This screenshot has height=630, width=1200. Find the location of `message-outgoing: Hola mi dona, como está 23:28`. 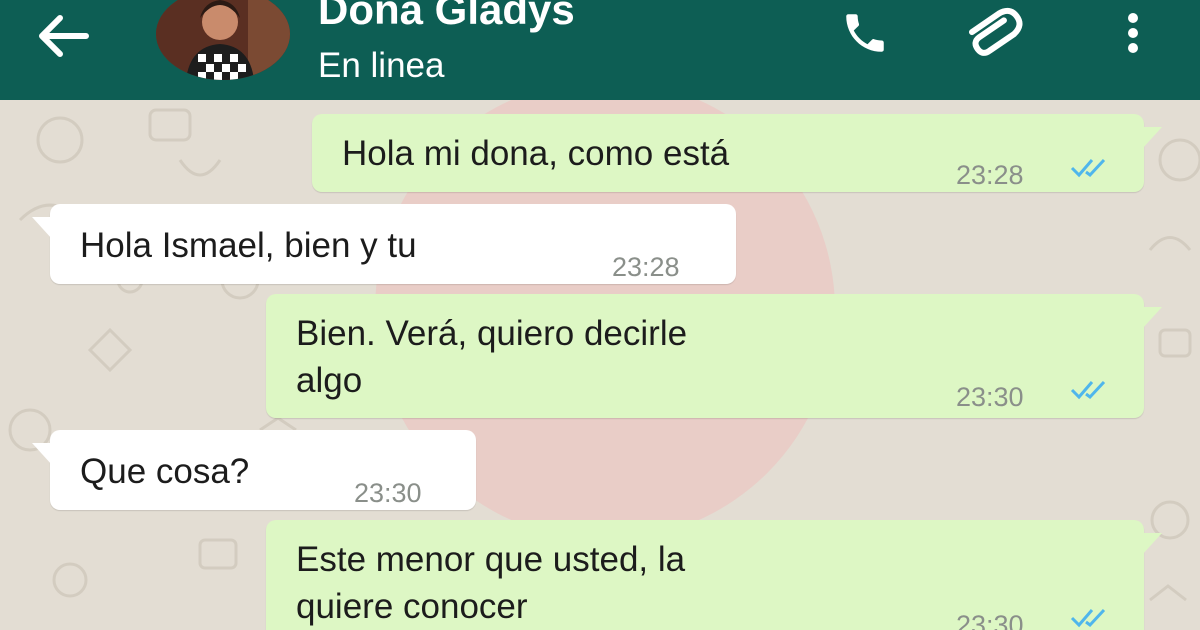

message-outgoing: Hola mi dona, como está 23:28 is located at coordinates (737, 153).